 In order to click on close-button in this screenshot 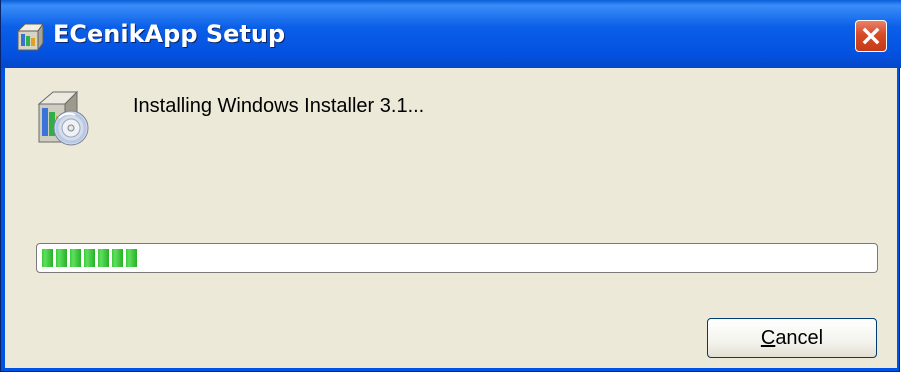, I will do `click(871, 36)`.